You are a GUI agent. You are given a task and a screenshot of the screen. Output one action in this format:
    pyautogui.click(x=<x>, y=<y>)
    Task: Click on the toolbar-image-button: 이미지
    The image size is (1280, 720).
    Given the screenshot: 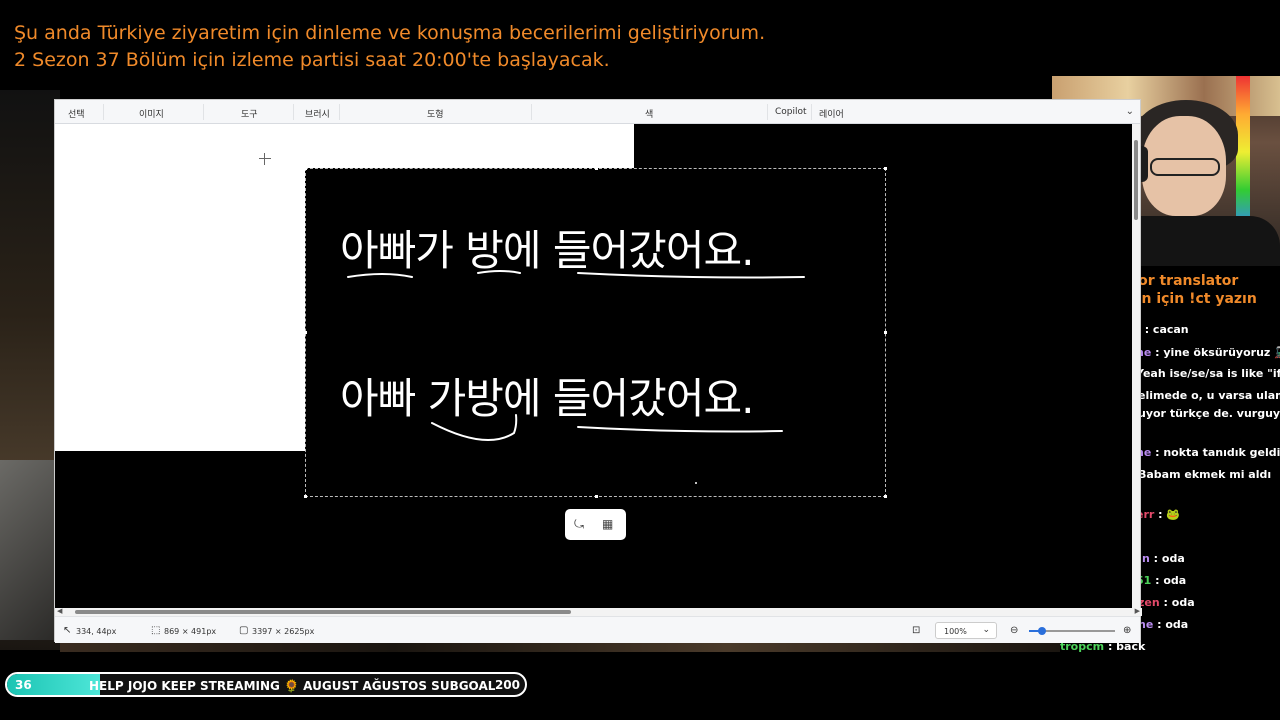 What is the action you would take?
    pyautogui.click(x=151, y=113)
    